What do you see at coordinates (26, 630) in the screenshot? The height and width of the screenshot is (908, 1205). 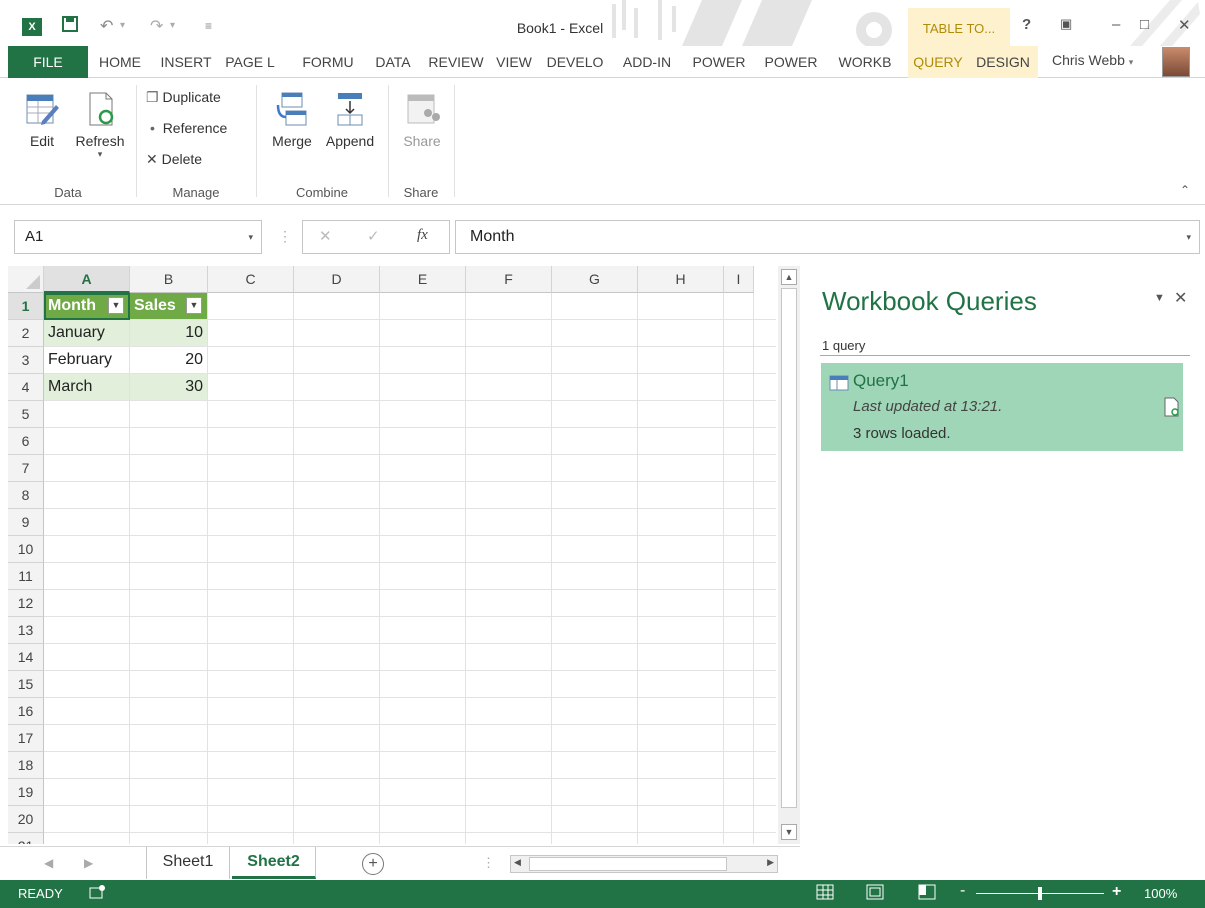 I see `row-header: 13` at bounding box center [26, 630].